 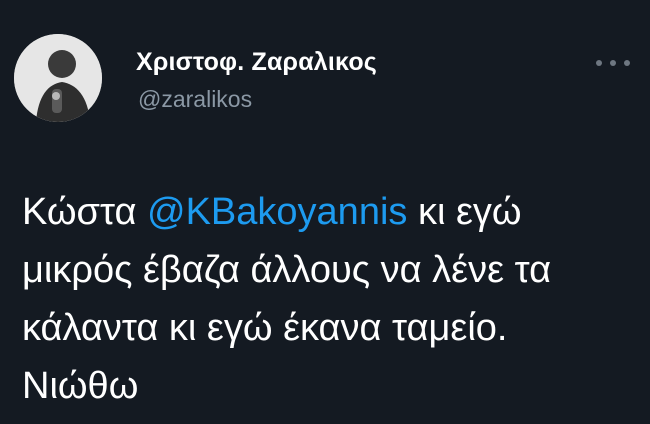 I want to click on mention-link: @KBakoyannis, so click(x=277, y=212).